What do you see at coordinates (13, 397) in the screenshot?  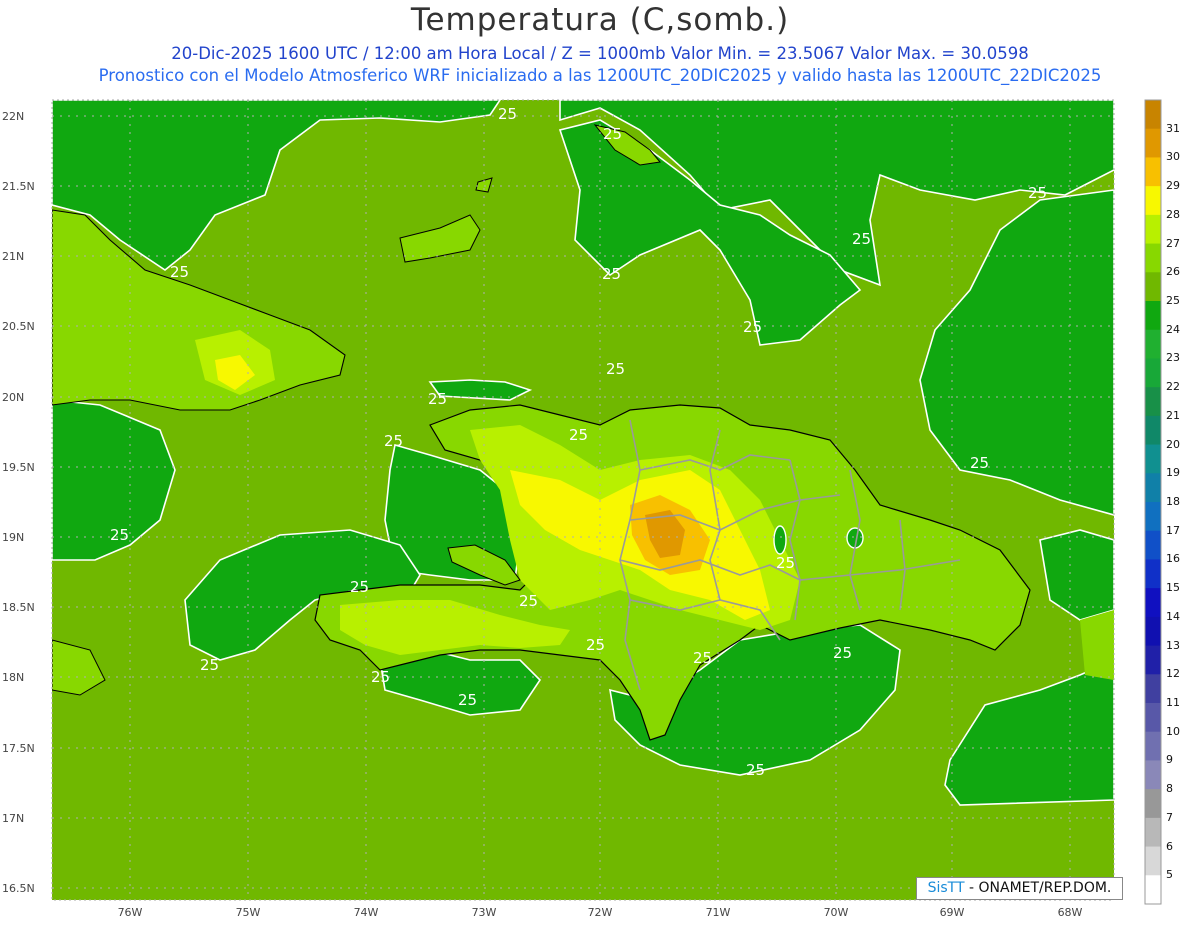 I see `lat-label: 20N` at bounding box center [13, 397].